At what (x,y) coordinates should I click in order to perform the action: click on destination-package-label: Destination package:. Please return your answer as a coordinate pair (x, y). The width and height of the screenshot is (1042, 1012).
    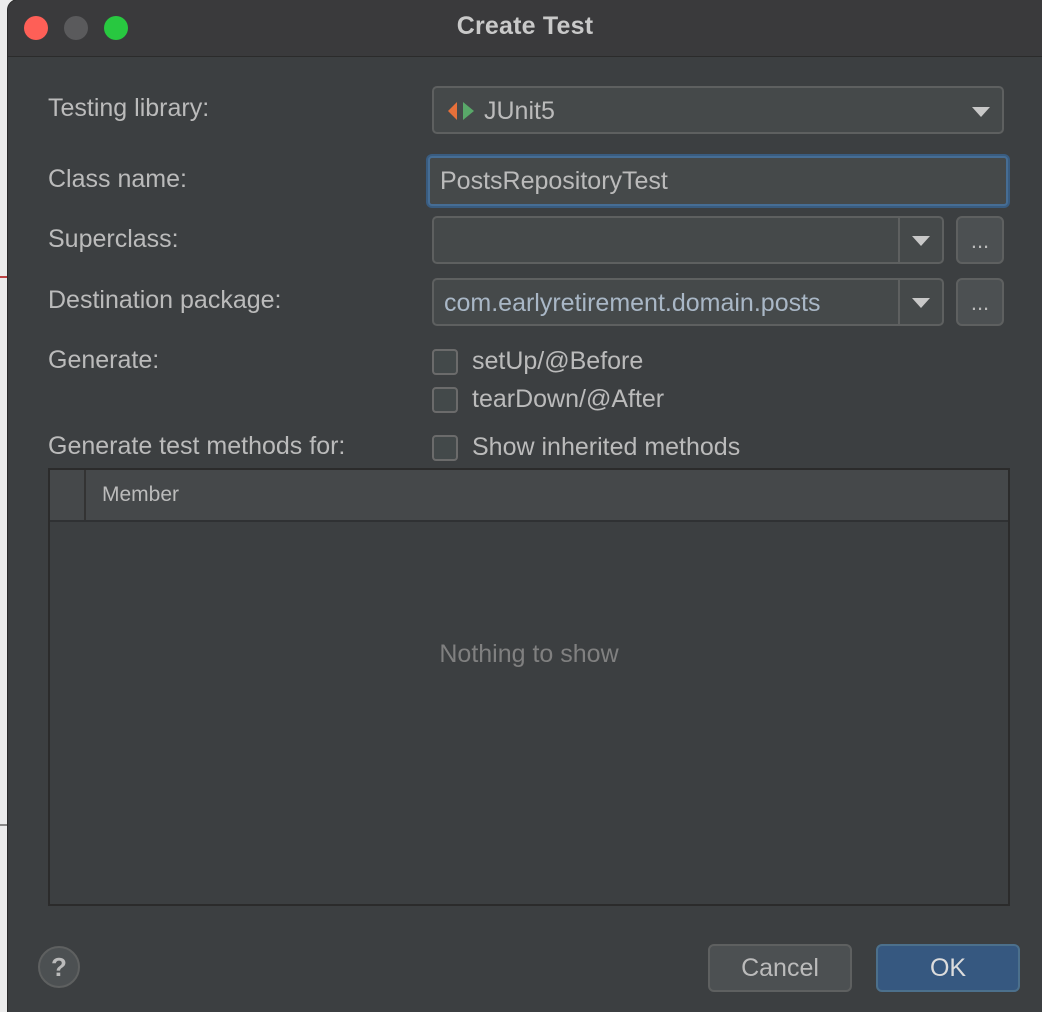
    Looking at the image, I should click on (165, 300).